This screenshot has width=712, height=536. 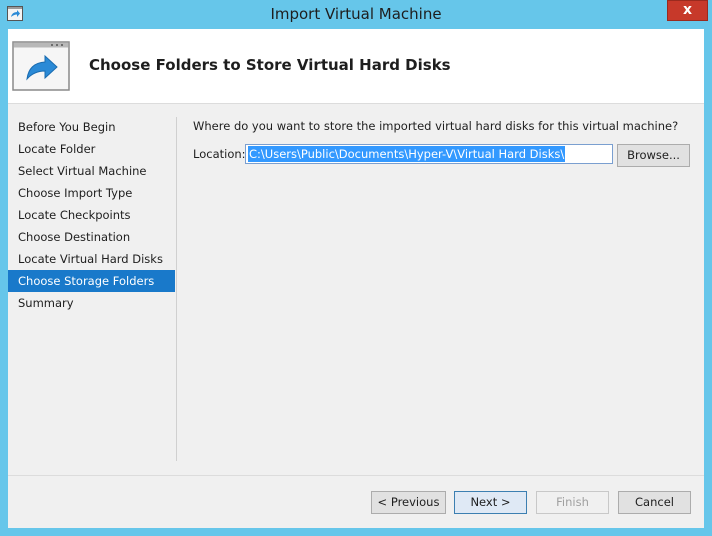 I want to click on finish-button: Finish, so click(x=572, y=502).